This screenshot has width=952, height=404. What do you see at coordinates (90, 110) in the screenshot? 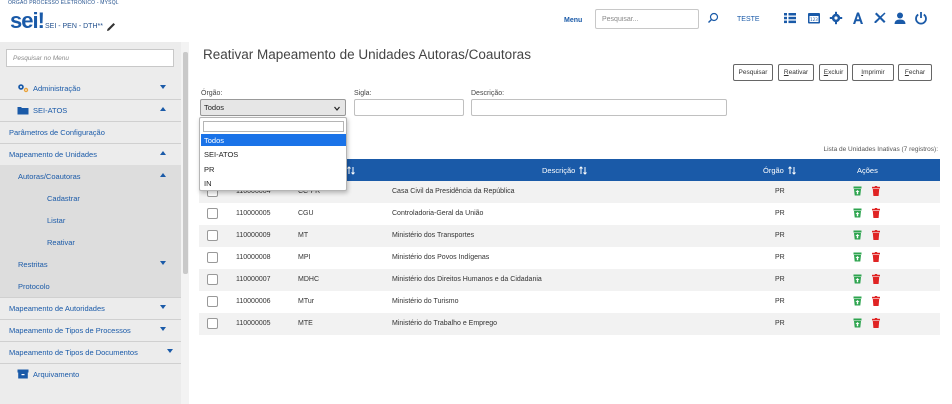
I see `sidebar-item-sei-atos: SEI-ATOS` at bounding box center [90, 110].